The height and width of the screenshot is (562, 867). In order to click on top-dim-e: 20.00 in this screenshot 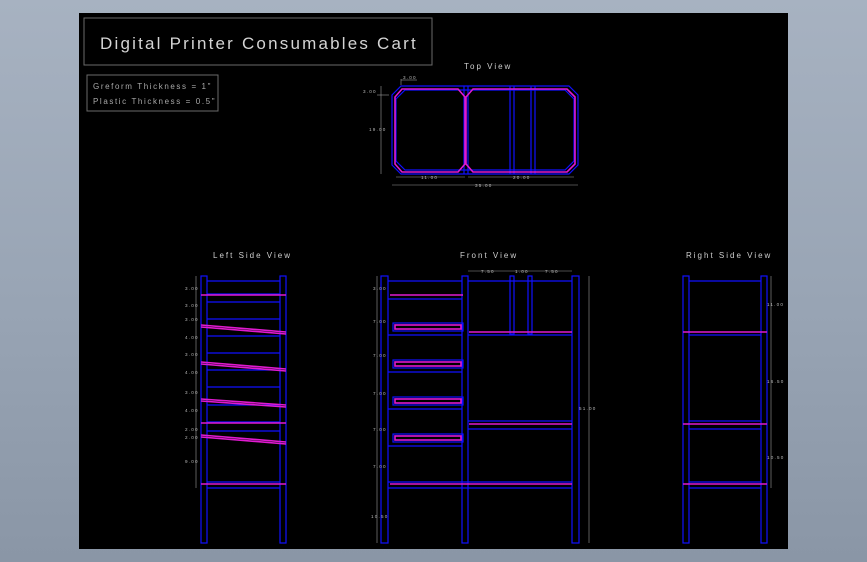, I will do `click(522, 177)`.